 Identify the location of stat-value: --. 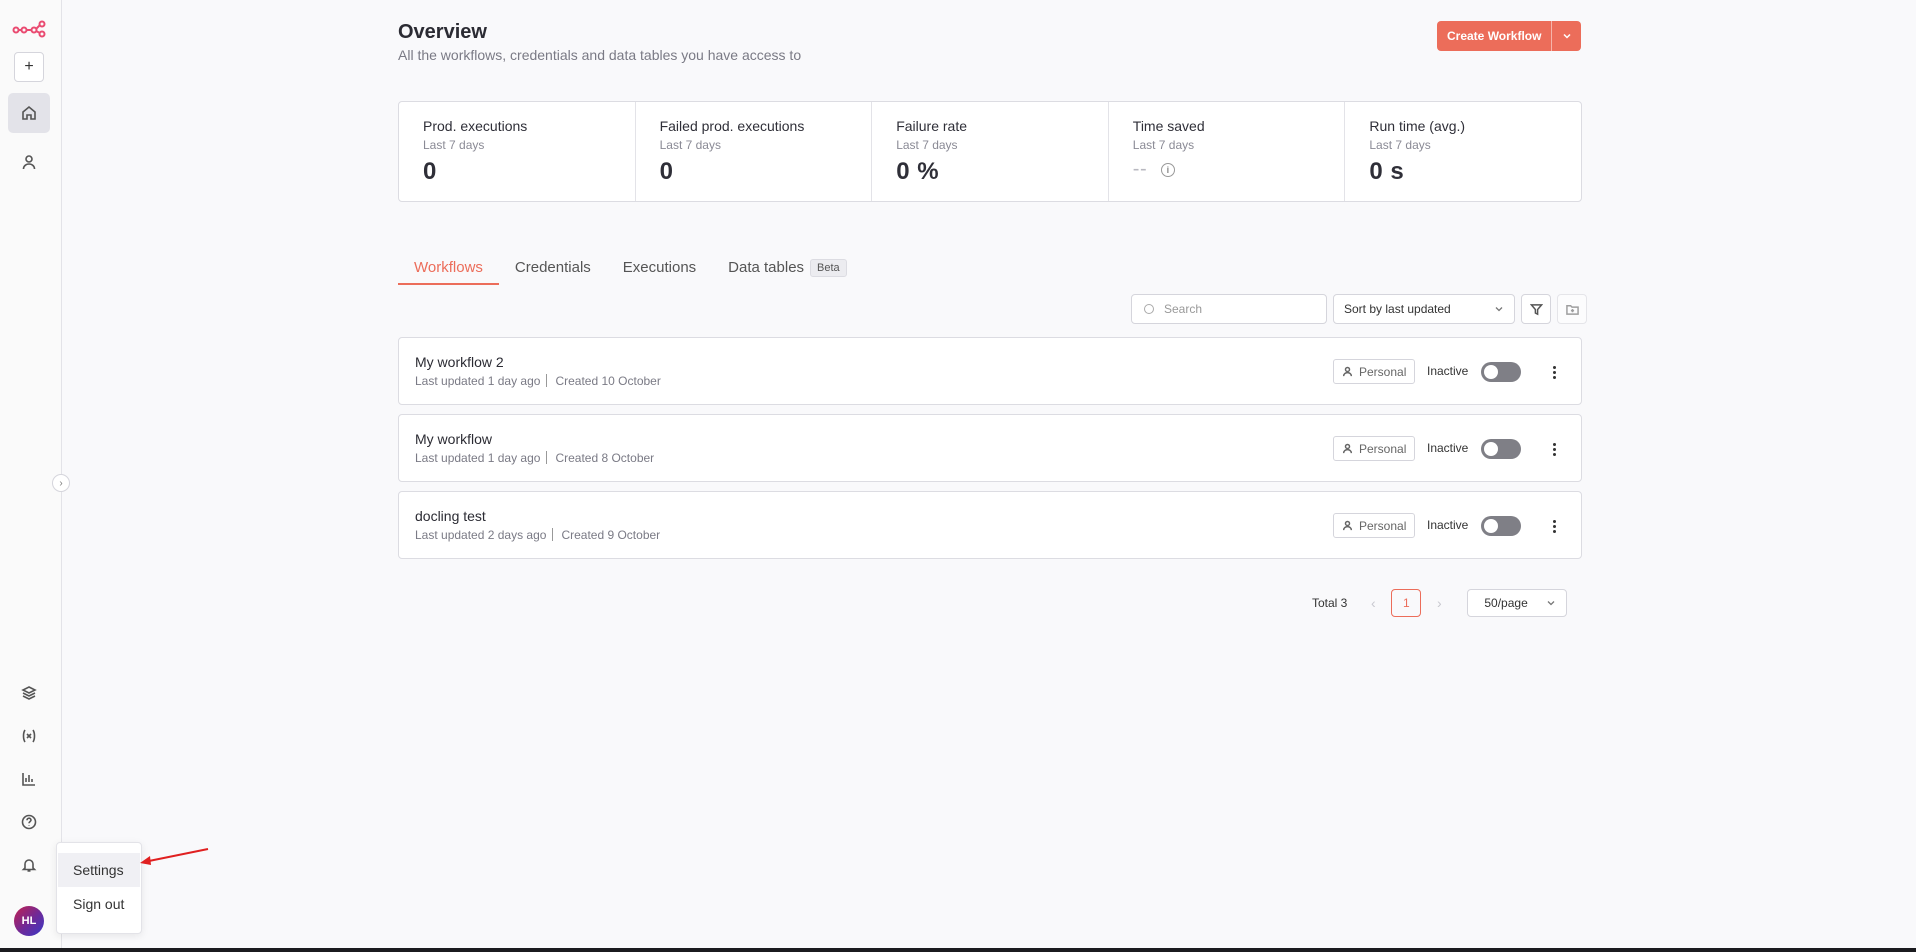
(1140, 169).